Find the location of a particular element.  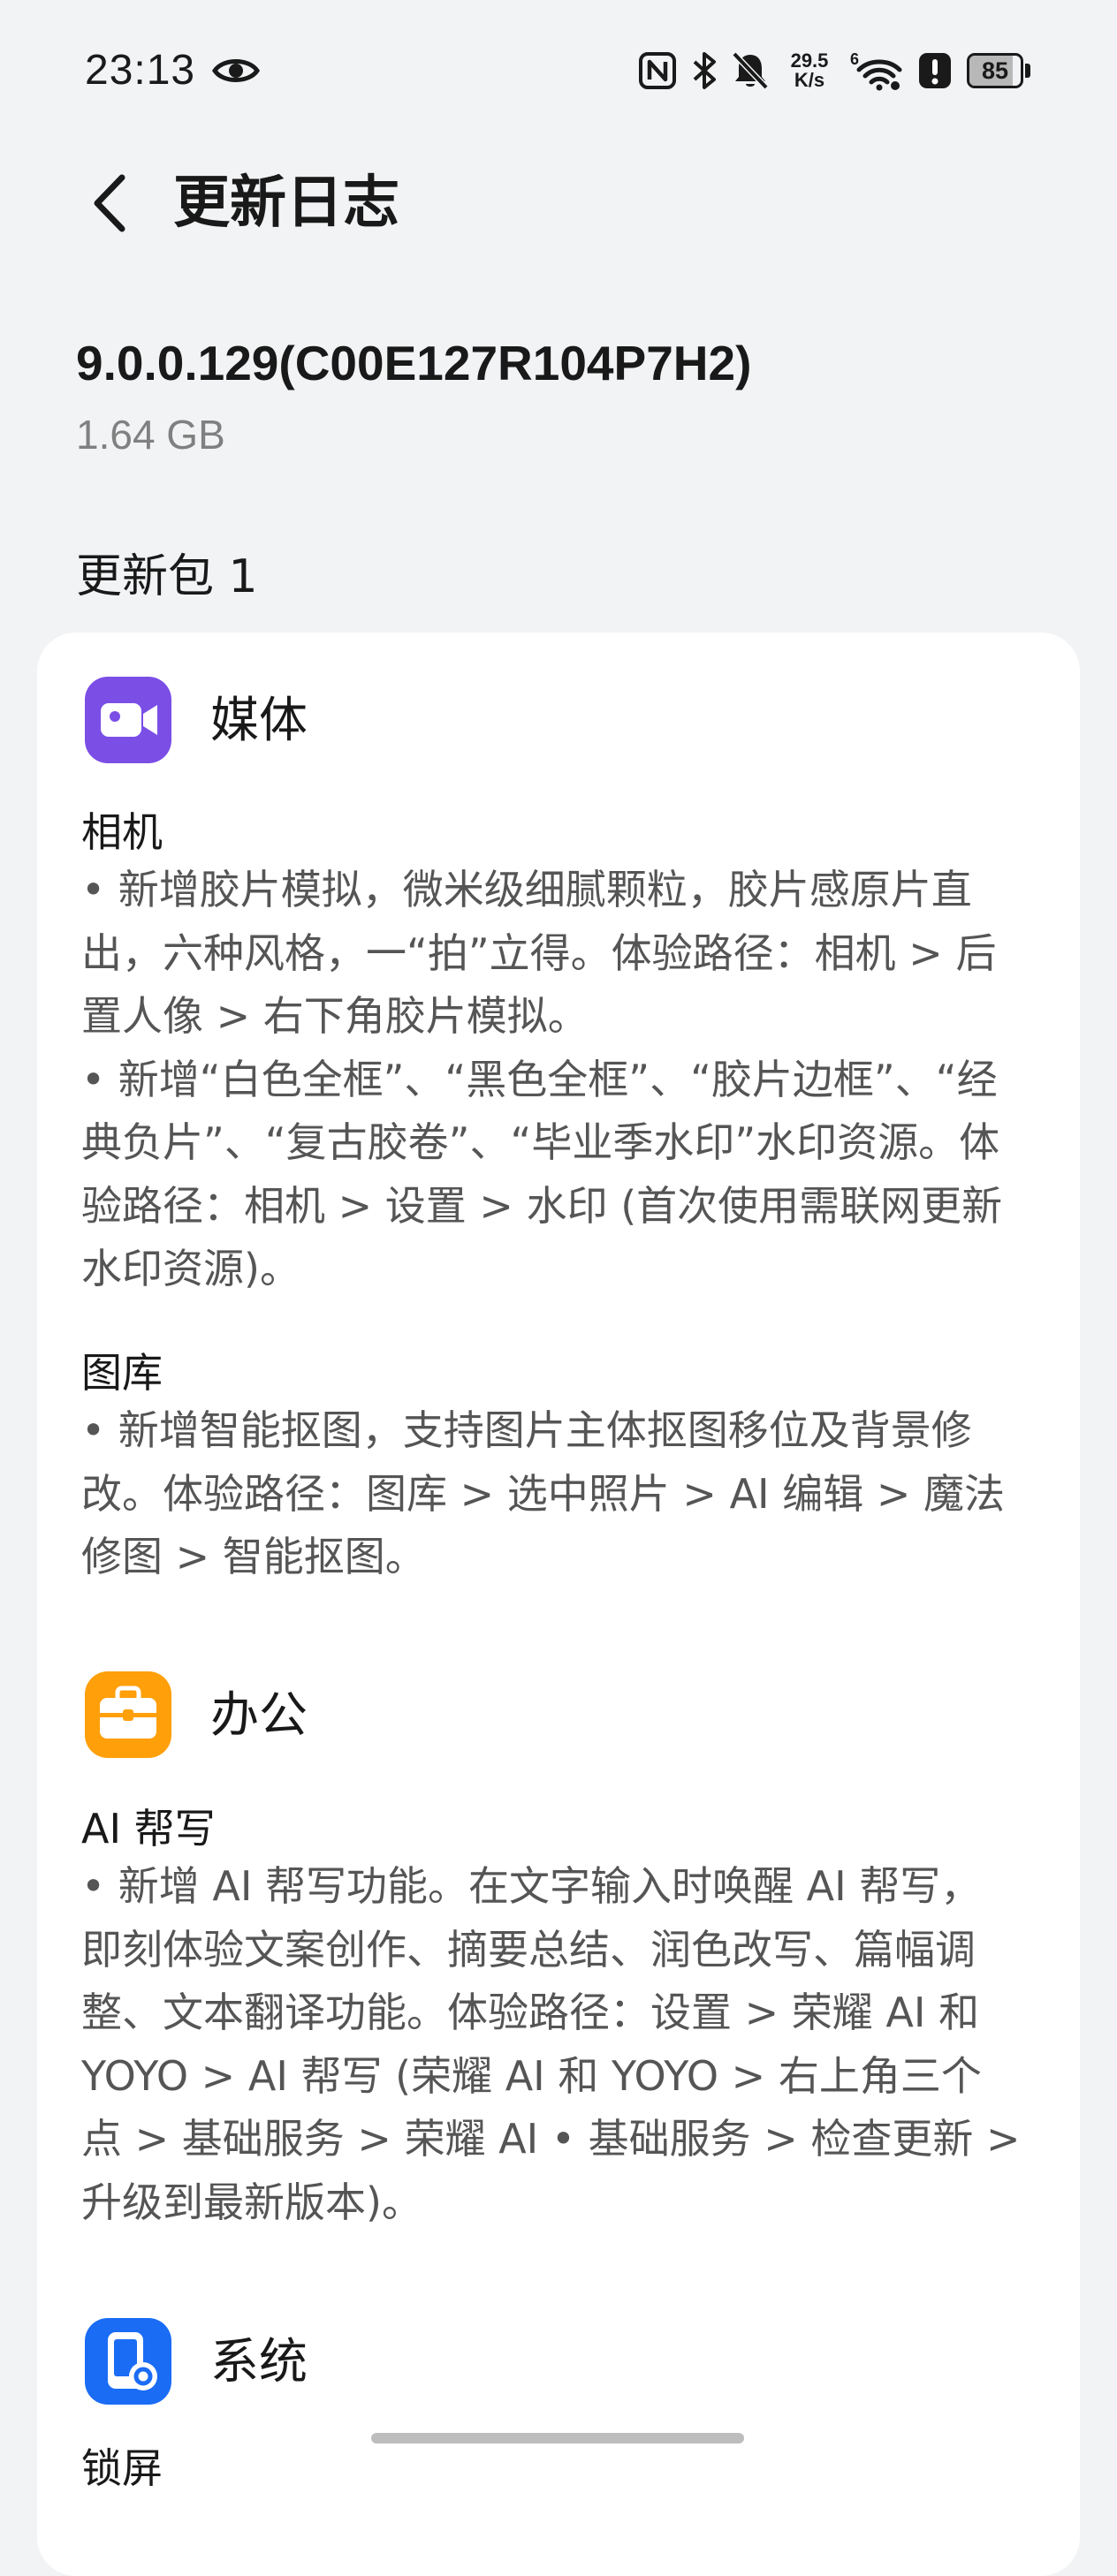

eye-icon is located at coordinates (236, 70).